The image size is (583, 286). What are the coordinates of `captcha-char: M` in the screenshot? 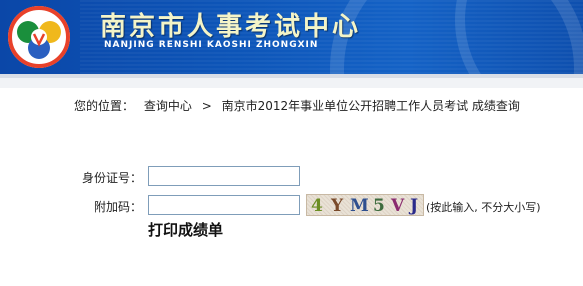 It's located at (359, 206).